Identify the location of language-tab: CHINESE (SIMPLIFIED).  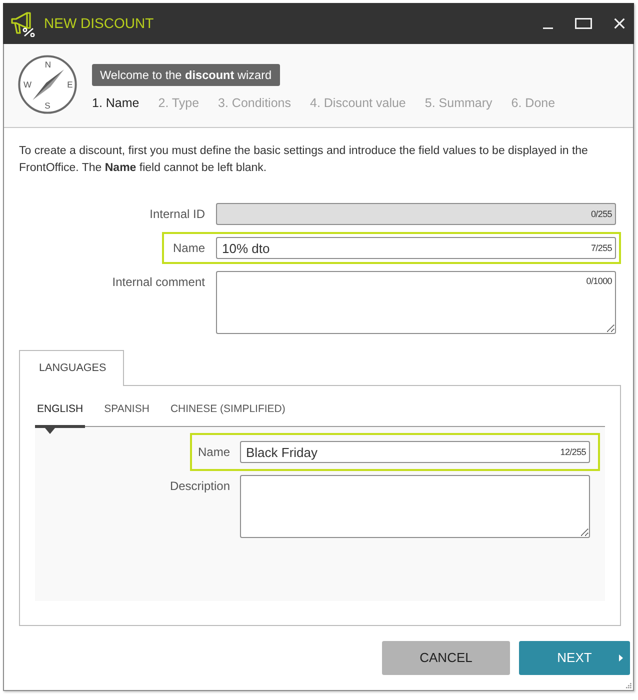
(228, 406).